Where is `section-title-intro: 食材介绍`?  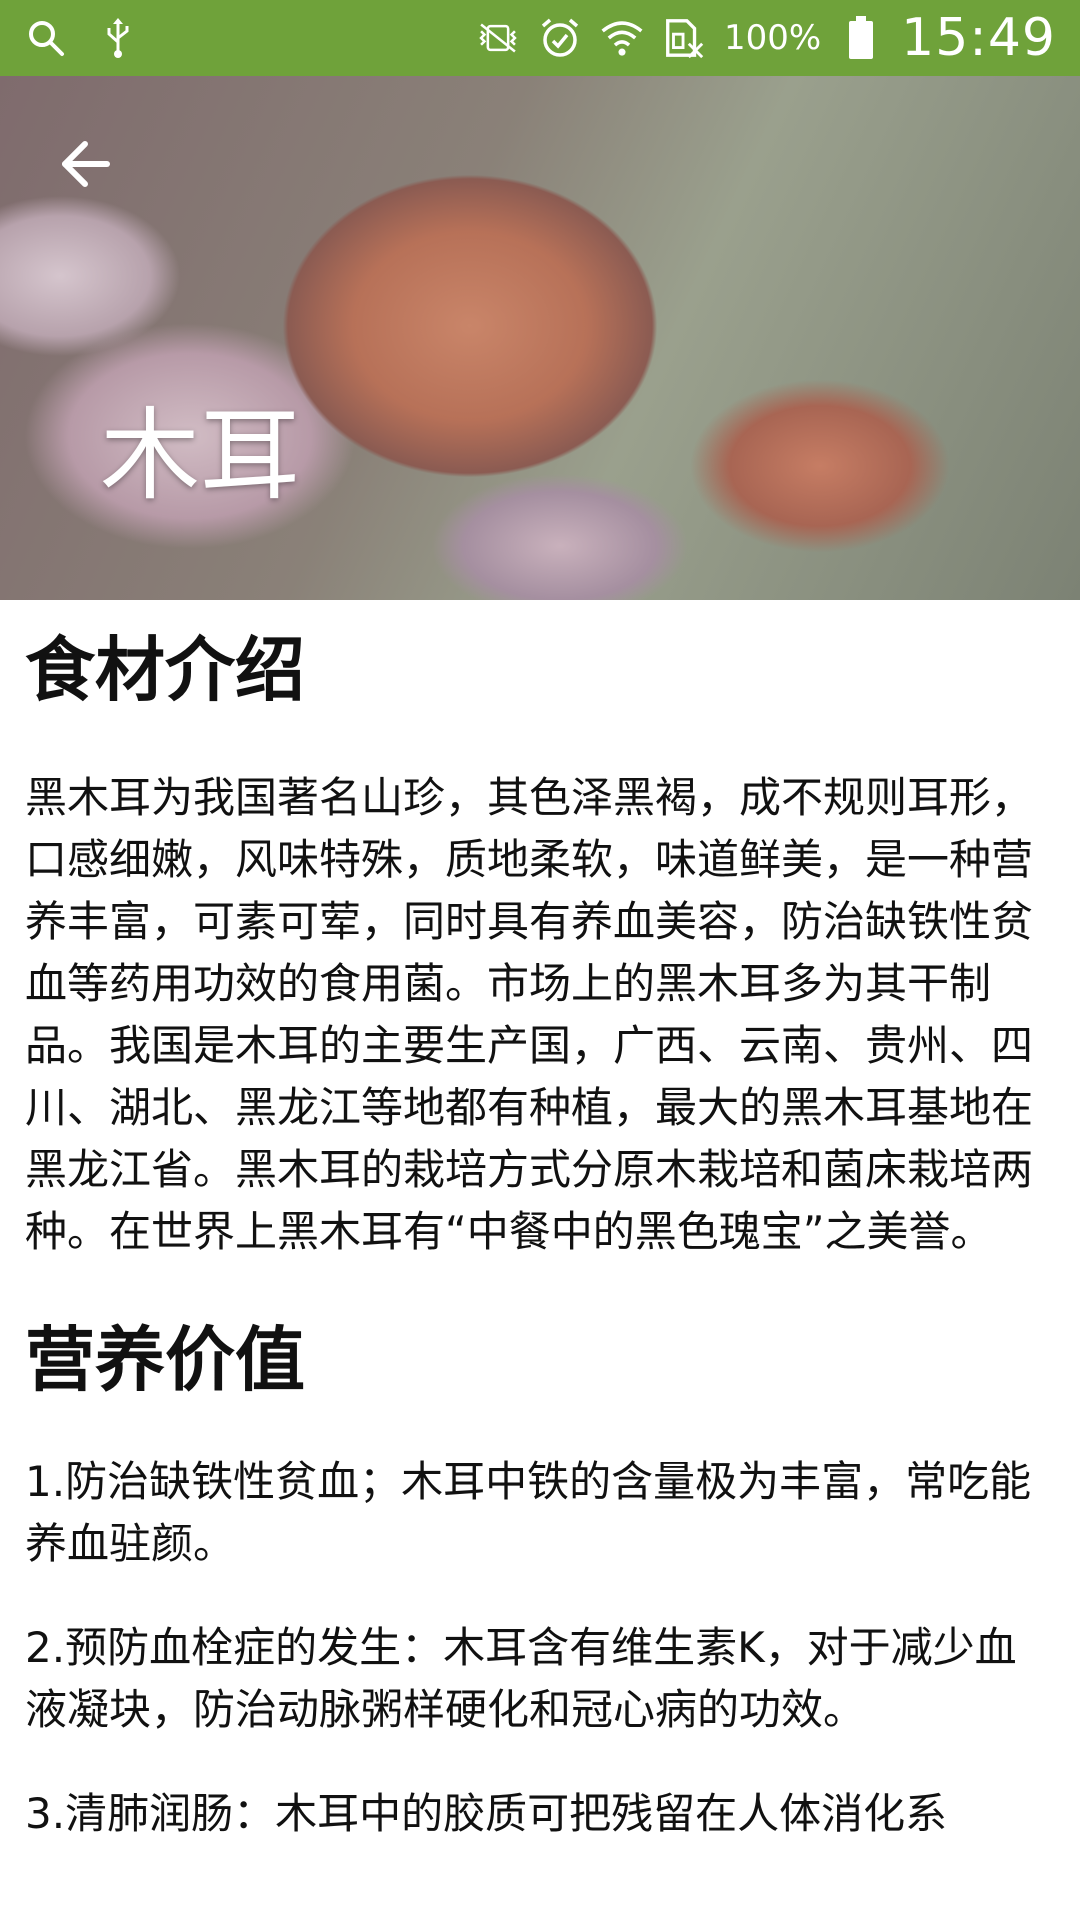
section-title-intro: 食材介绍 is located at coordinates (165, 670).